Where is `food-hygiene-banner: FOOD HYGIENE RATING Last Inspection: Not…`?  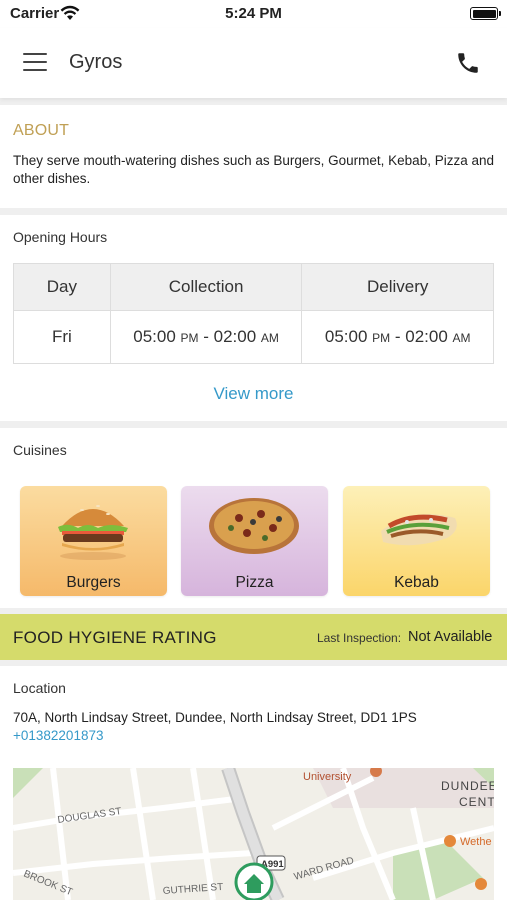 food-hygiene-banner: FOOD HYGIENE RATING Last Inspection: Not… is located at coordinates (253, 637).